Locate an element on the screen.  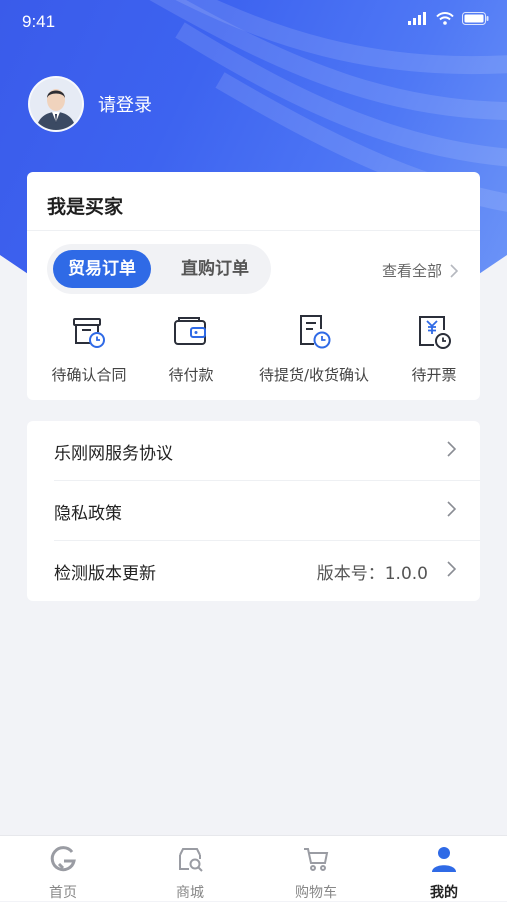
avatar is located at coordinates (56, 104).